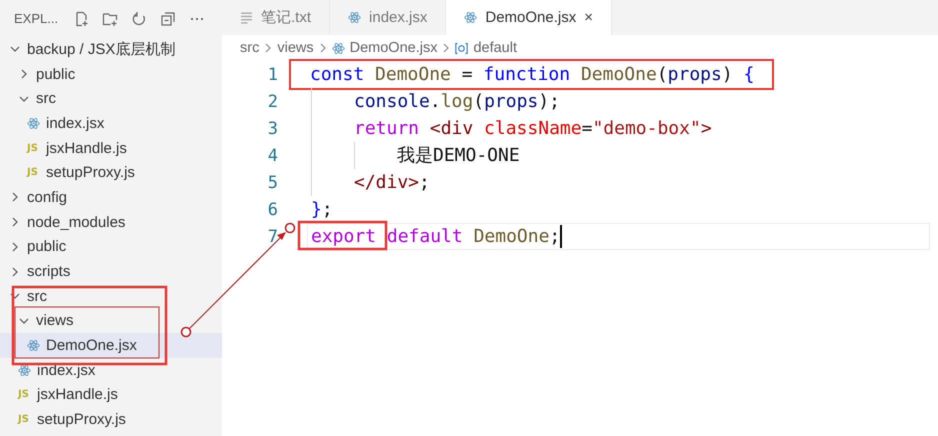 The image size is (938, 436). I want to click on refresh-icon, so click(139, 18).